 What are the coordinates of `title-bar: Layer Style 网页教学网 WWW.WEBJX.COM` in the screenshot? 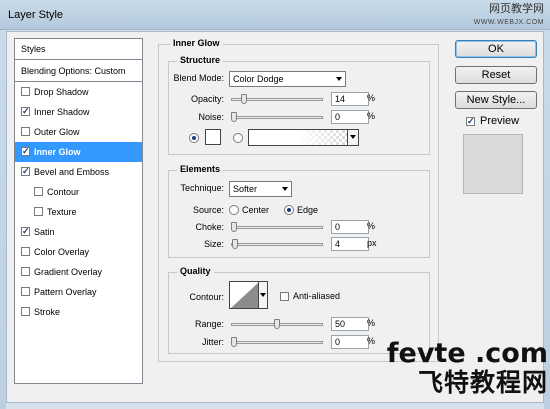 It's located at (275, 15).